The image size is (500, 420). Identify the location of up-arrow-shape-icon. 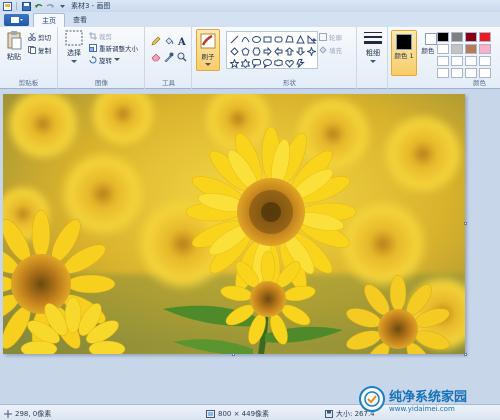
(289, 51).